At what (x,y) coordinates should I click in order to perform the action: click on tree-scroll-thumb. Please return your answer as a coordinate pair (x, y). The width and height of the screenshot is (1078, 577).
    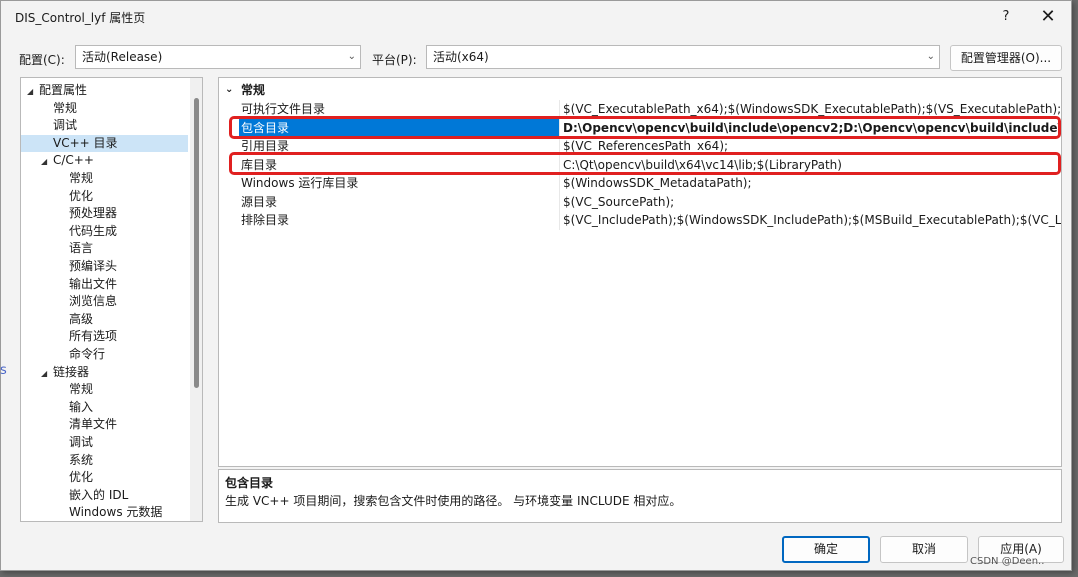
    Looking at the image, I should click on (196, 243).